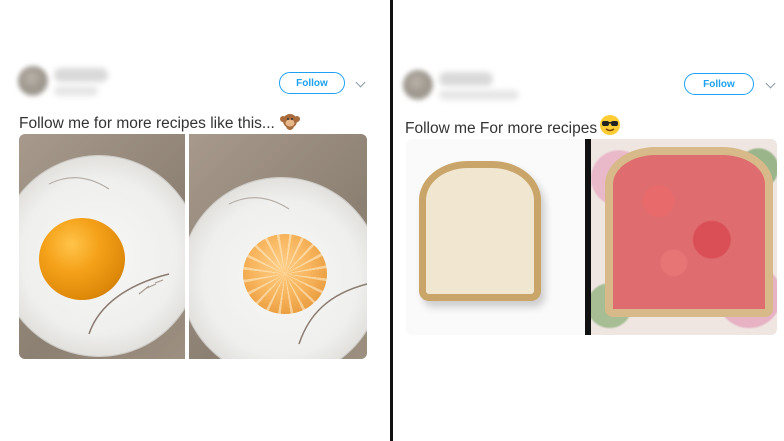 The image size is (784, 441). What do you see at coordinates (290, 122) in the screenshot?
I see `monkey-emoji-icon` at bounding box center [290, 122].